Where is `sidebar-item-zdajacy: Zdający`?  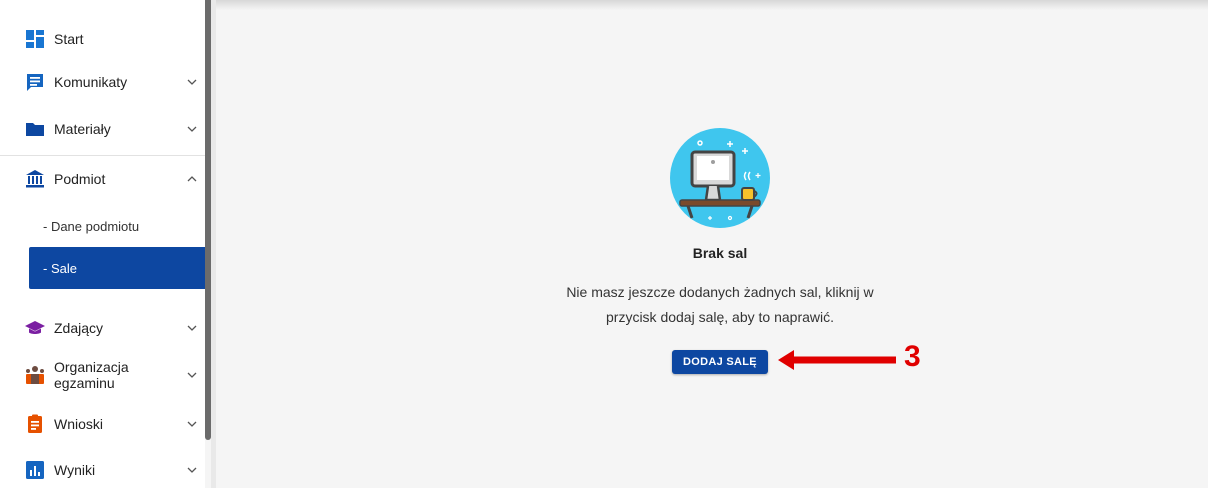
sidebar-item-zdajacy: Zdający is located at coordinates (102, 328).